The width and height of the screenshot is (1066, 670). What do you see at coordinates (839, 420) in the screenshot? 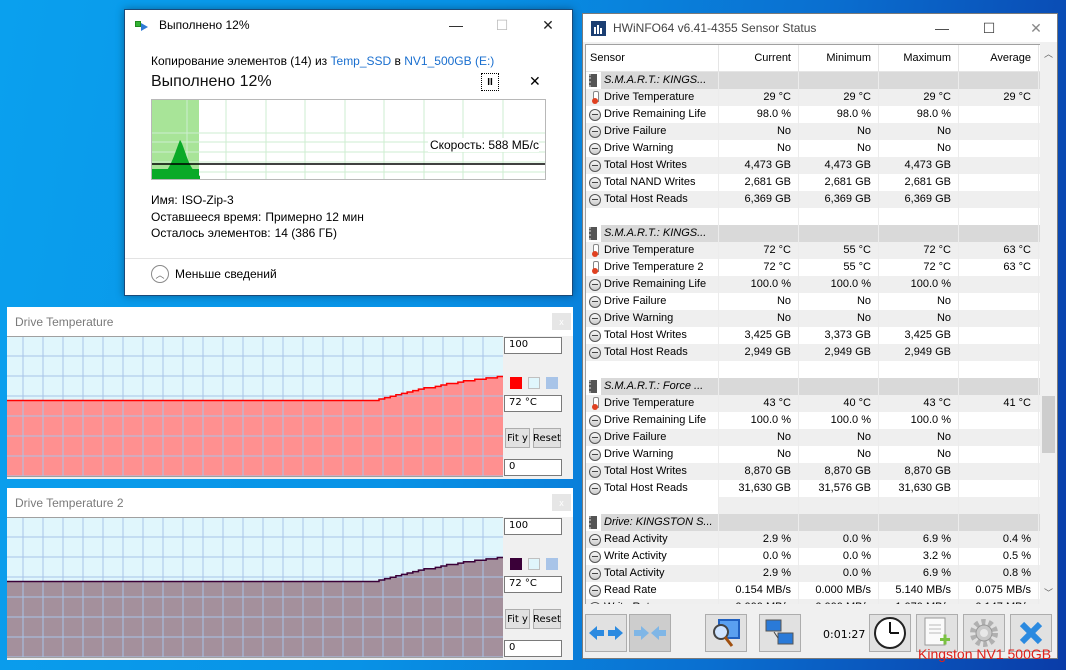
I see `sensor-minimum: 100.0 %` at bounding box center [839, 420].